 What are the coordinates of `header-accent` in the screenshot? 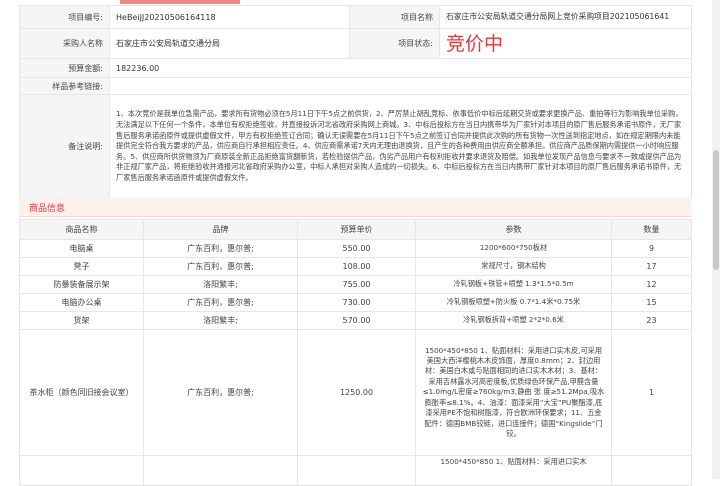 It's located at (180, 2).